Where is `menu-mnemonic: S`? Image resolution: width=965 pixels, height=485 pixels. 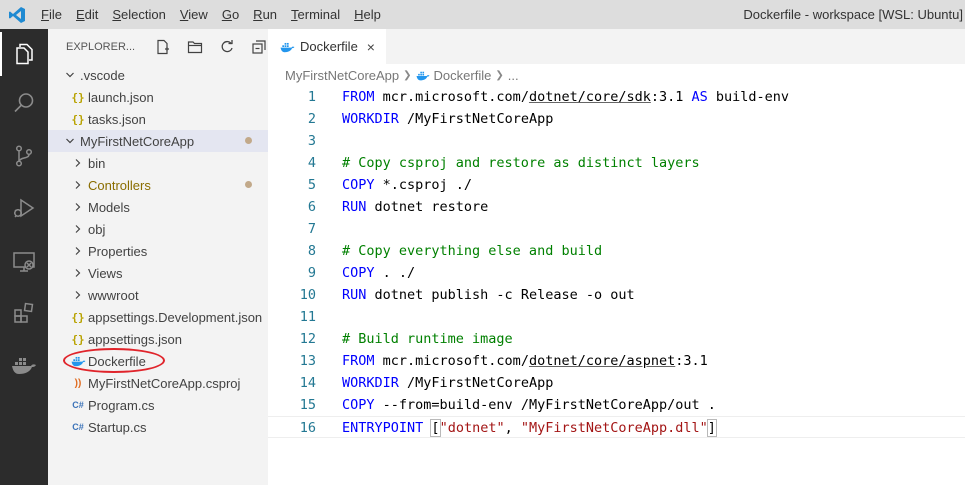 menu-mnemonic: S is located at coordinates (117, 14).